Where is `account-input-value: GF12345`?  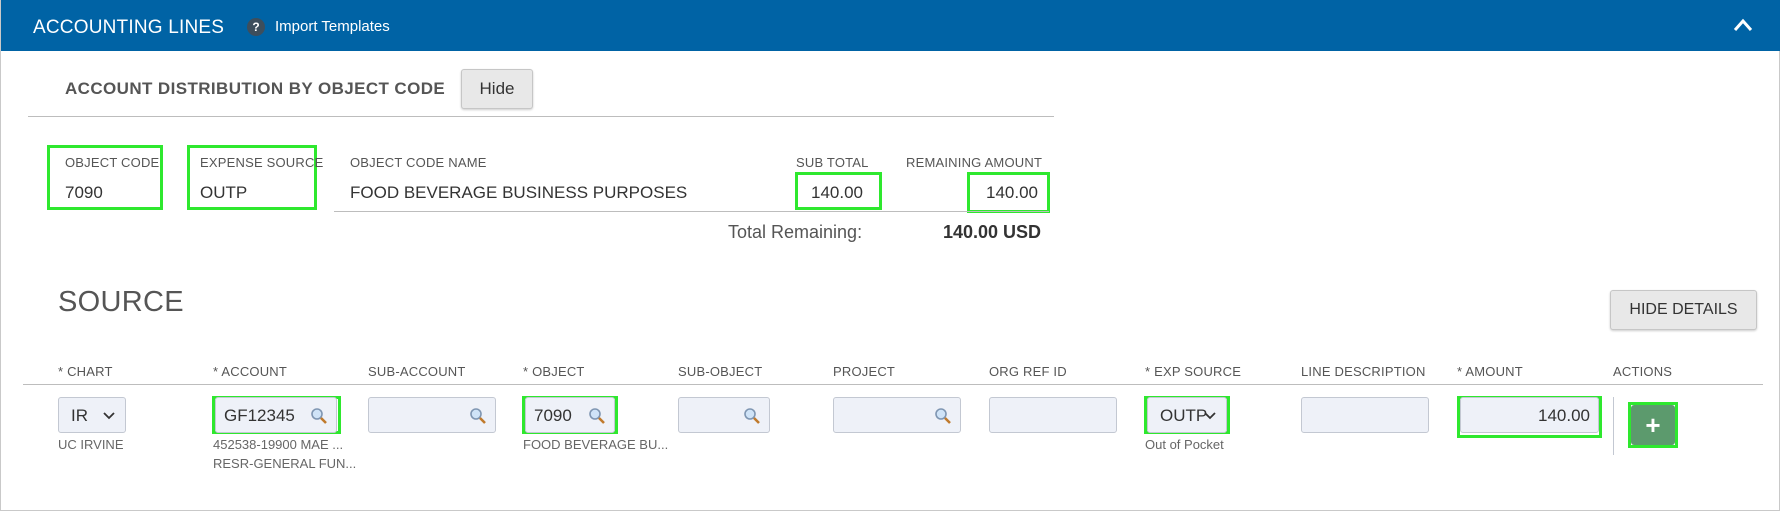 account-input-value: GF12345 is located at coordinates (259, 415).